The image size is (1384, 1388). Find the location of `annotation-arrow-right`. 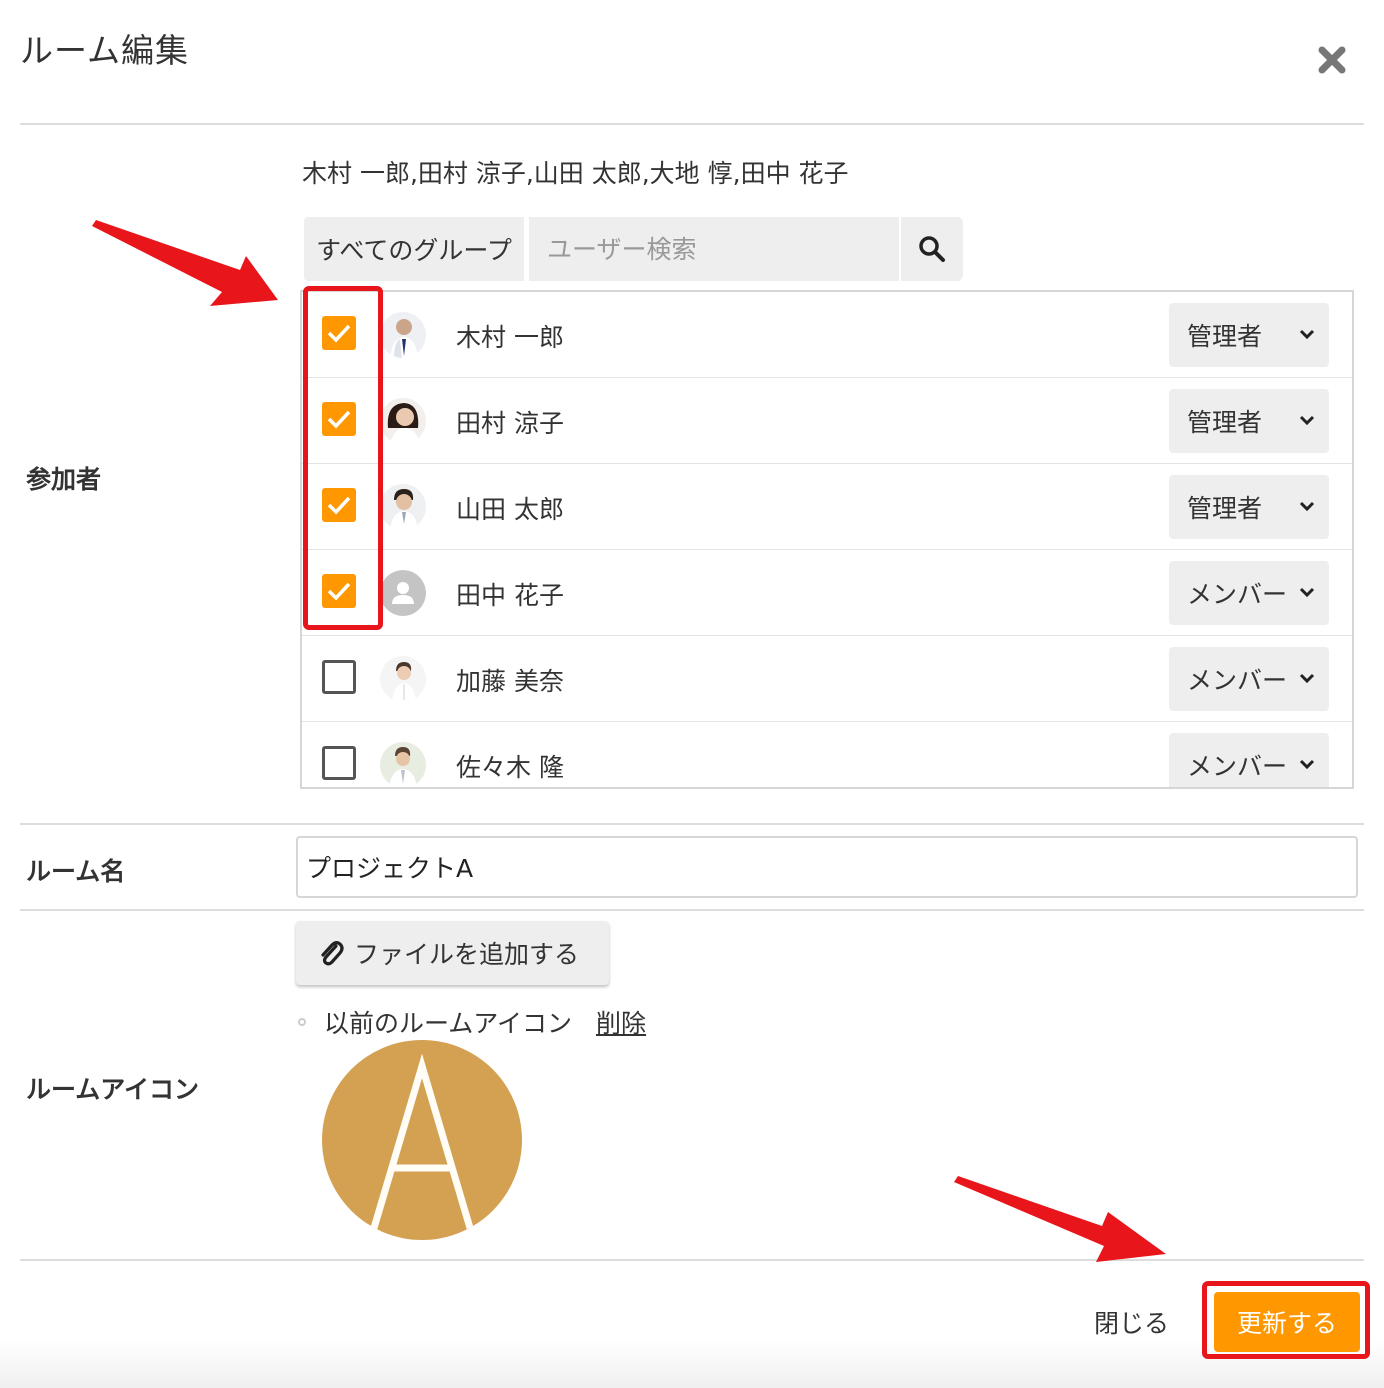

annotation-arrow-right is located at coordinates (1060, 1219).